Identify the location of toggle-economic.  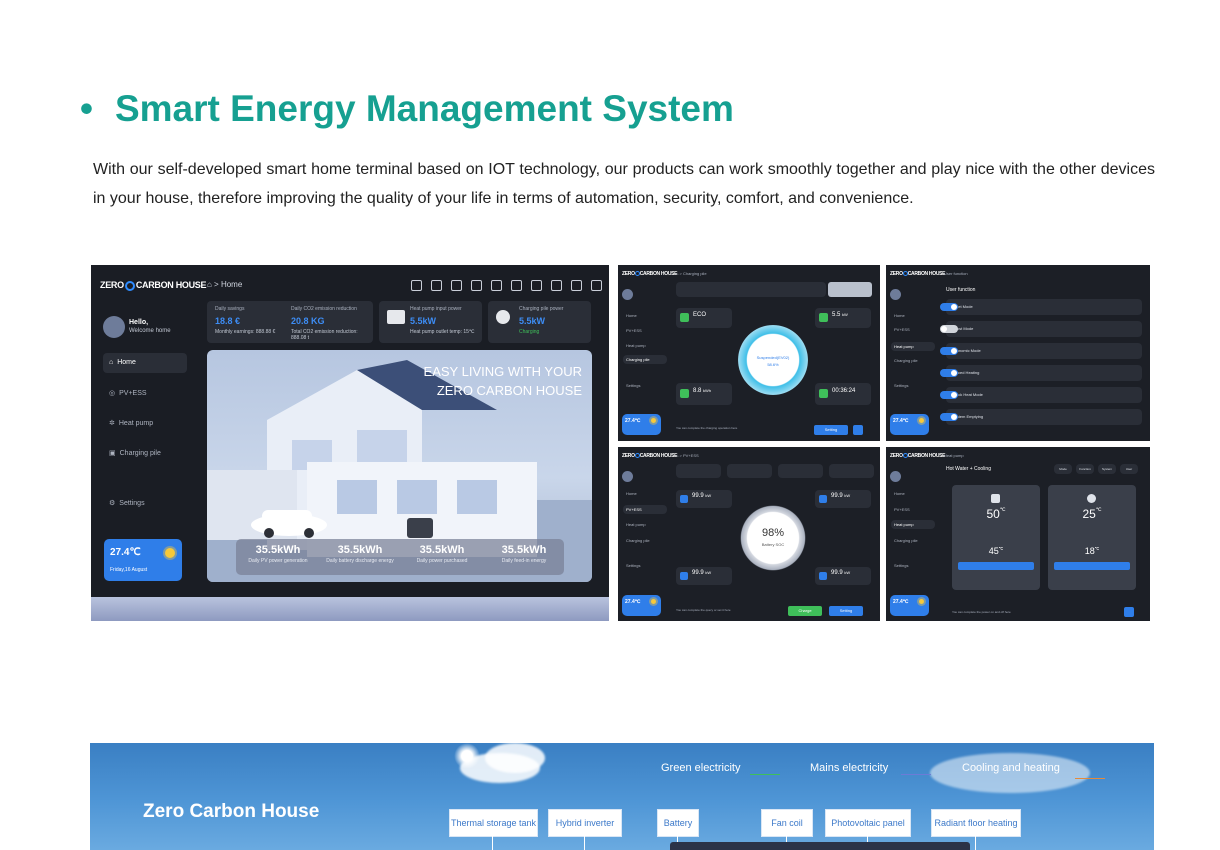
(949, 351).